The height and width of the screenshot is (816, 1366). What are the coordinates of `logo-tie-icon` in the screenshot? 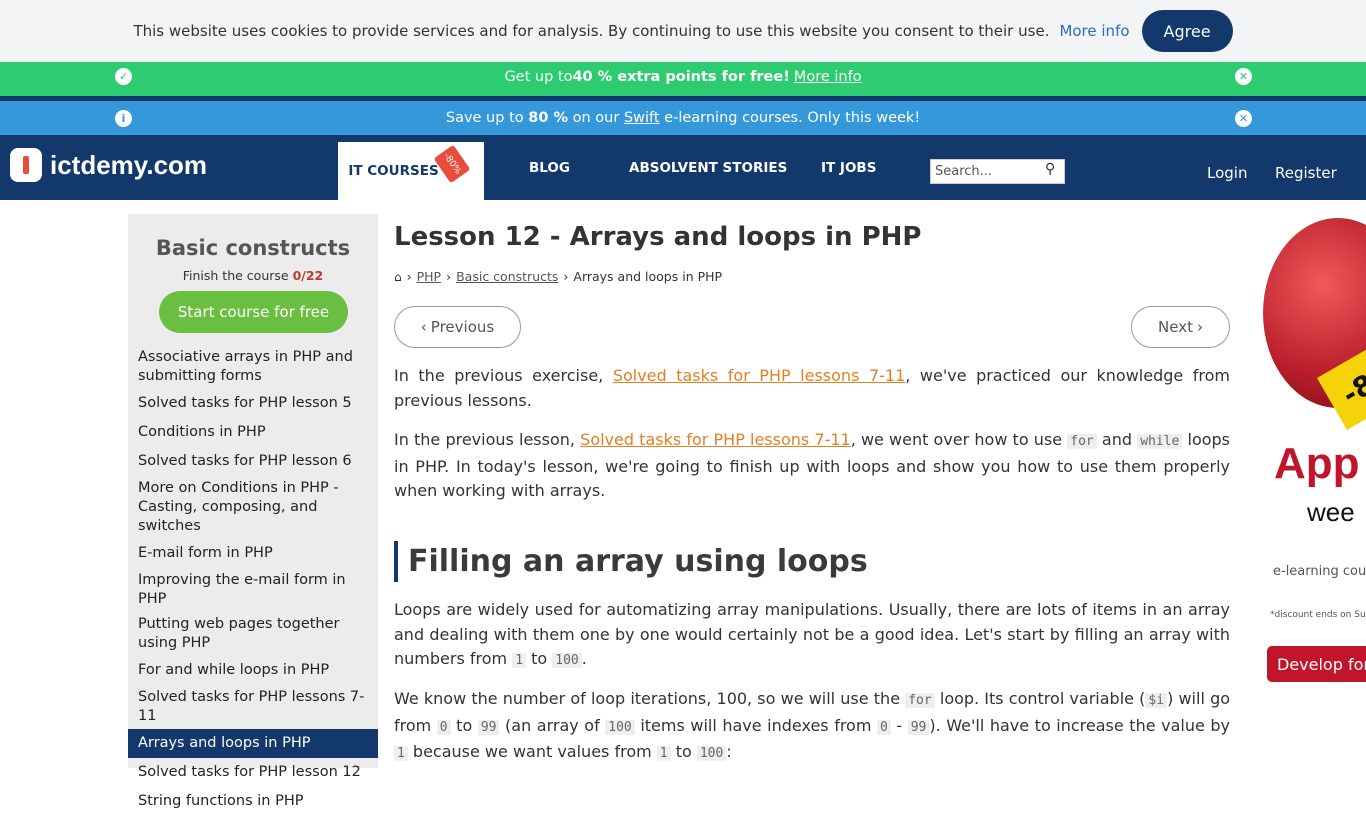 It's located at (26, 165).